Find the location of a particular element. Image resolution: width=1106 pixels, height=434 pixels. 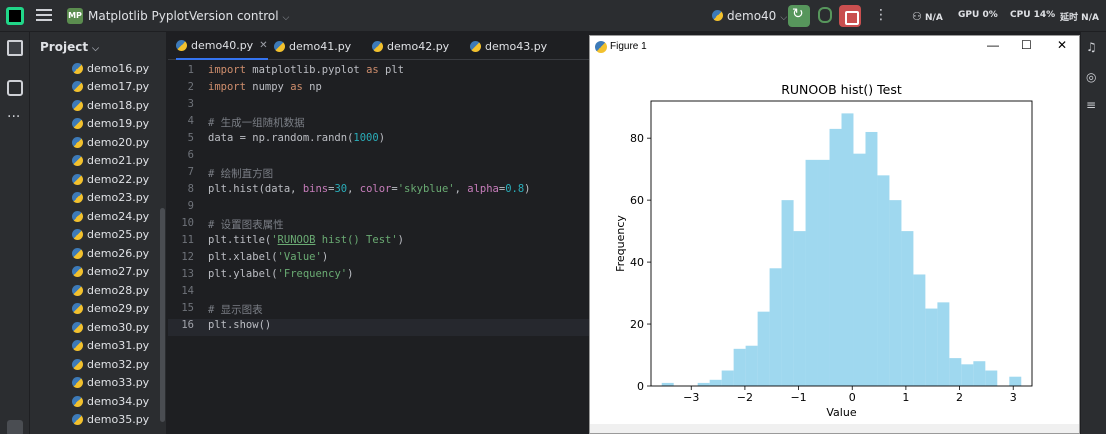

cpu-stat: CPU 14% is located at coordinates (1032, 15).